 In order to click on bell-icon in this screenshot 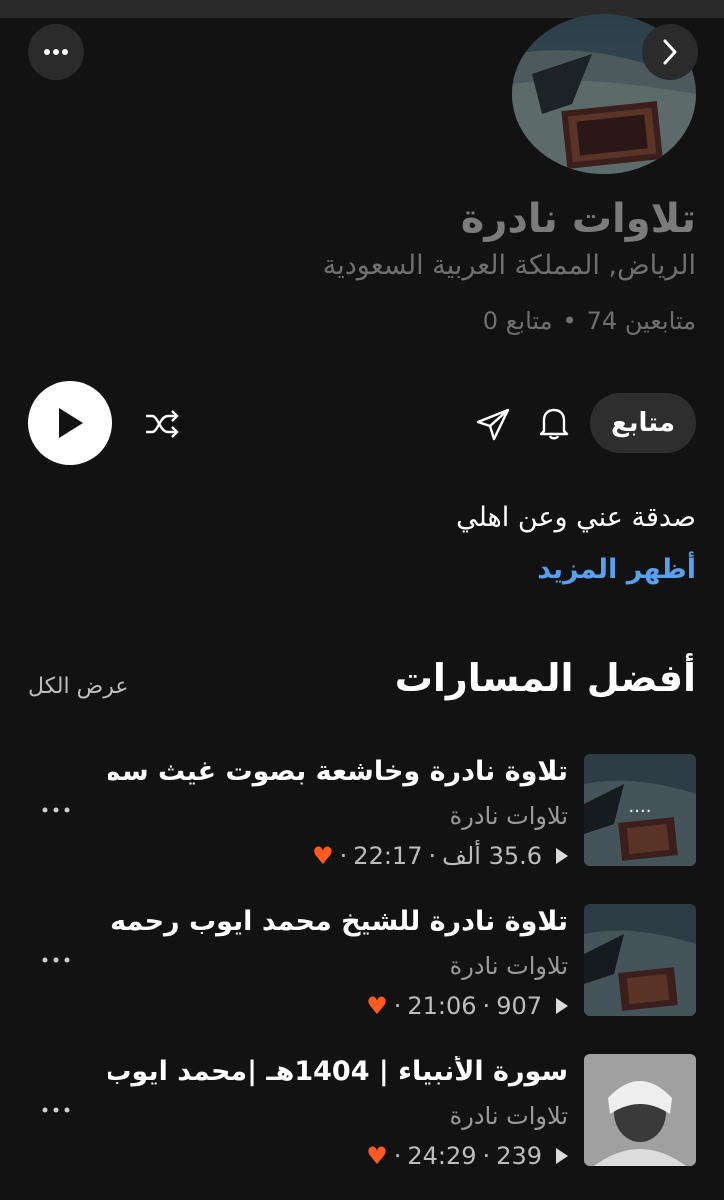, I will do `click(554, 424)`.